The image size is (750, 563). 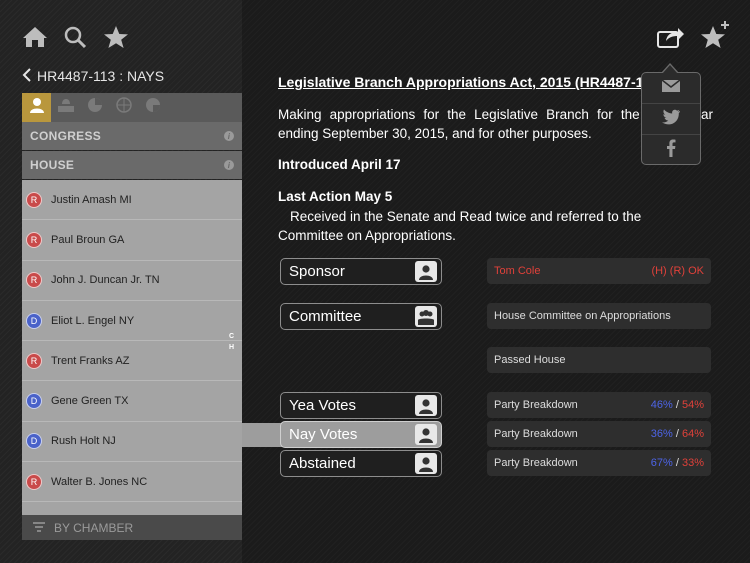 I want to click on introduced-label: Introduced April 17, so click(x=339, y=164).